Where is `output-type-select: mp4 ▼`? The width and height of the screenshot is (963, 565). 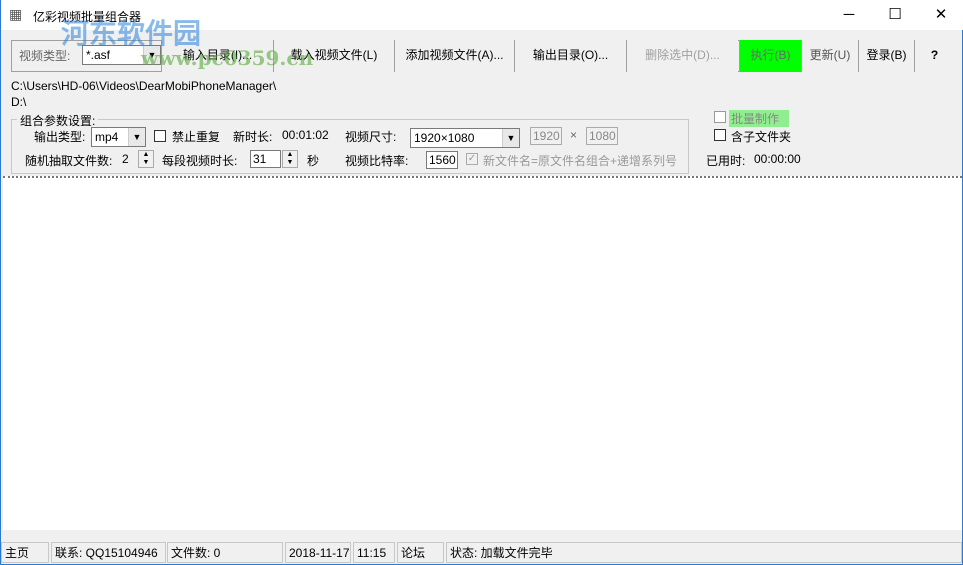 output-type-select: mp4 ▼ is located at coordinates (118, 137).